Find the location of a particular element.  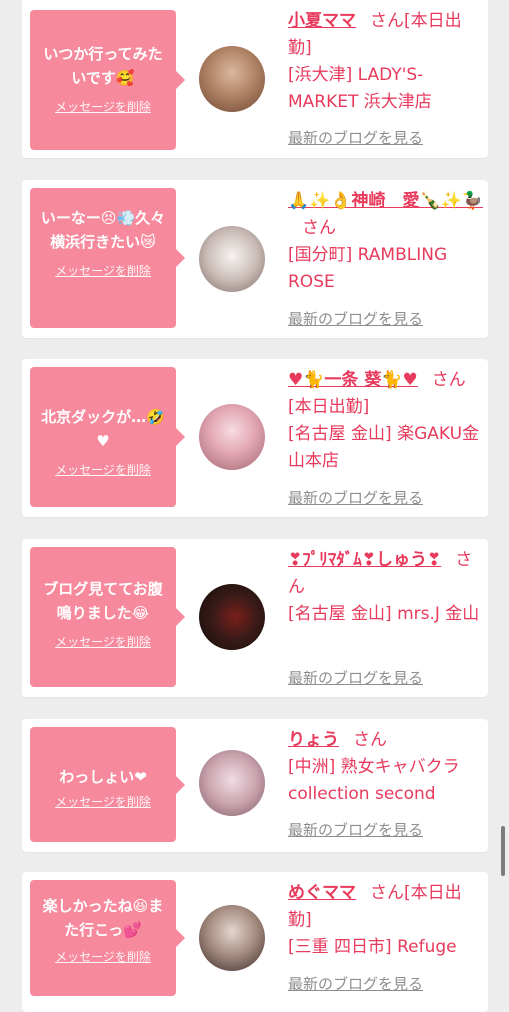

profile-info: ♥🐈一条 葵🐈♥ さん [本日出勤] [名古屋 金山] 楽GAKU金山本店 is located at coordinates (386, 421).